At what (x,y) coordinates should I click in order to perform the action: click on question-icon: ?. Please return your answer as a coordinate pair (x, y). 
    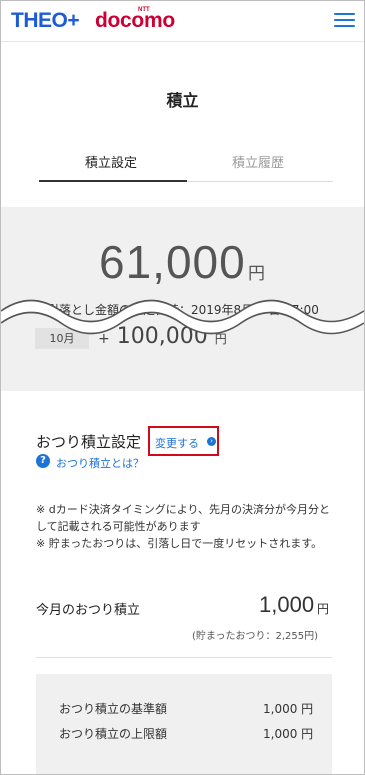
    Looking at the image, I should click on (43, 461).